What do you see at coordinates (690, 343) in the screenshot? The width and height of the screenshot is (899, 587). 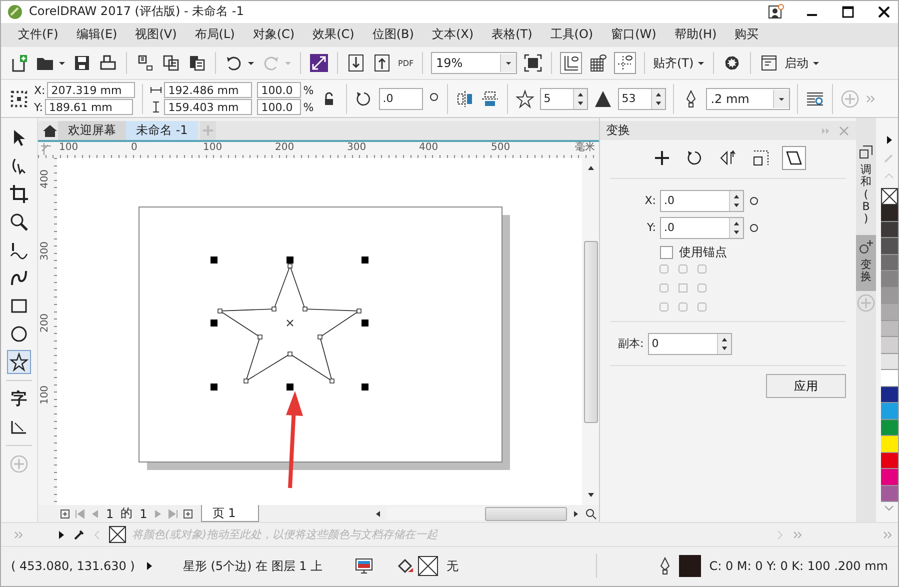 I see `copies-spinner: 0` at bounding box center [690, 343].